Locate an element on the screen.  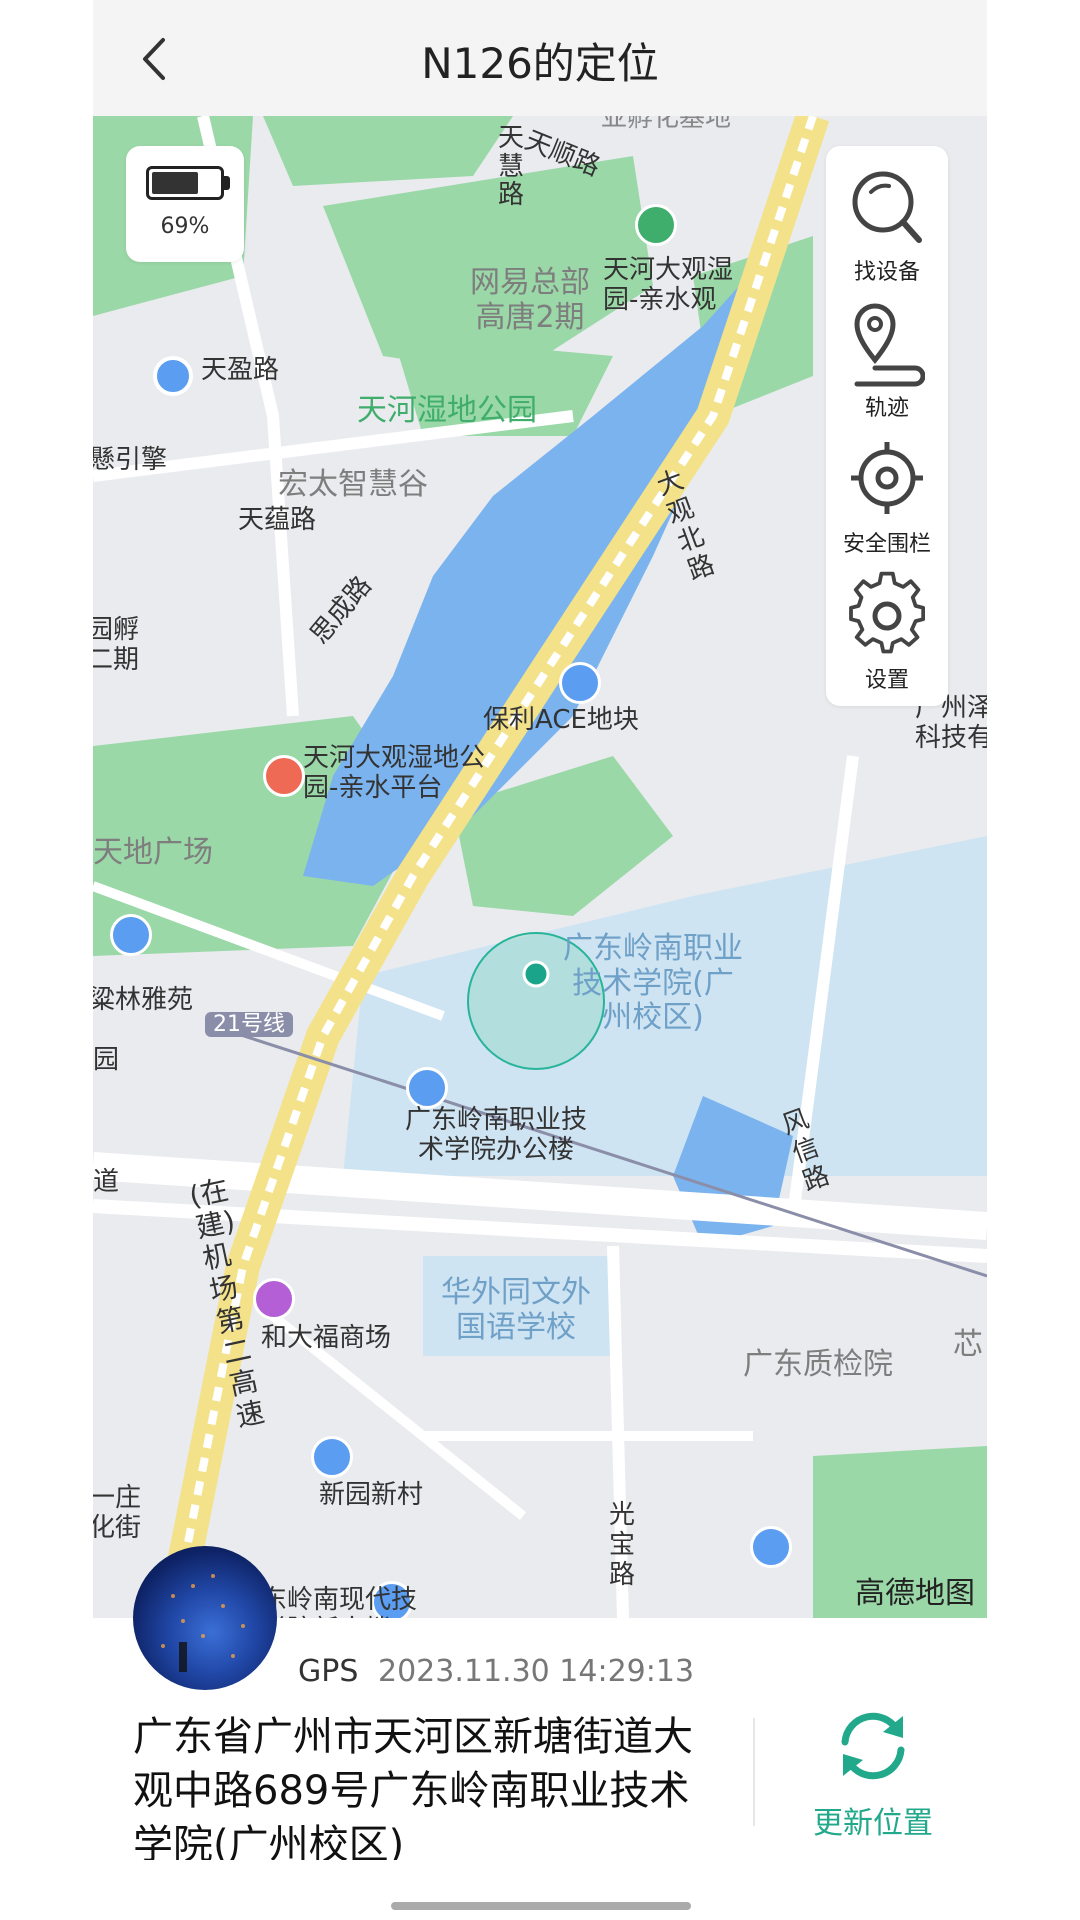
map-label: 保利ACE地块 is located at coordinates (561, 720).